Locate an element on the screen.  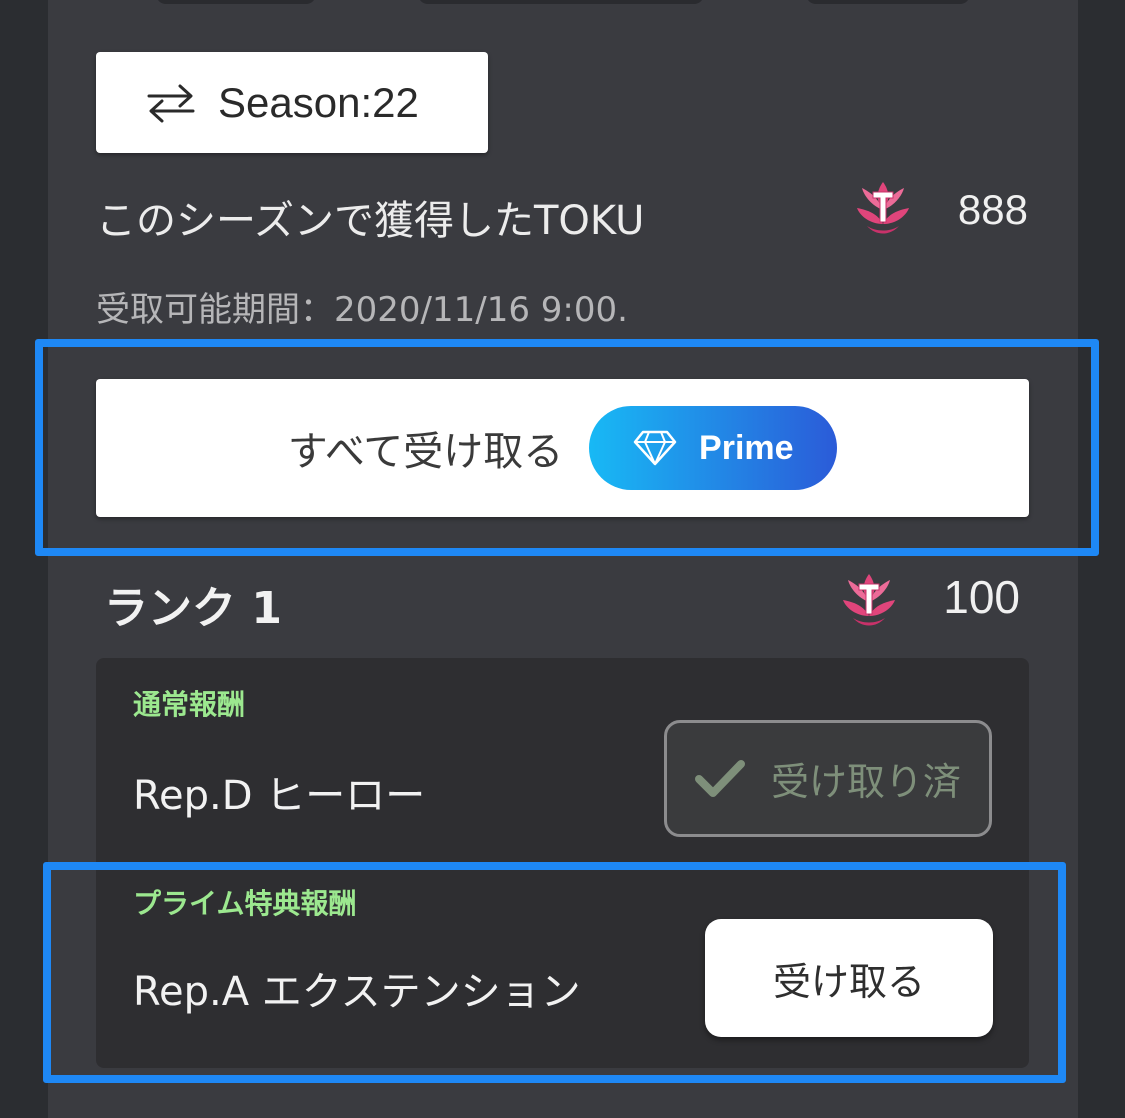
rank-row: ランク 1 100 is located at coordinates (562, 601).